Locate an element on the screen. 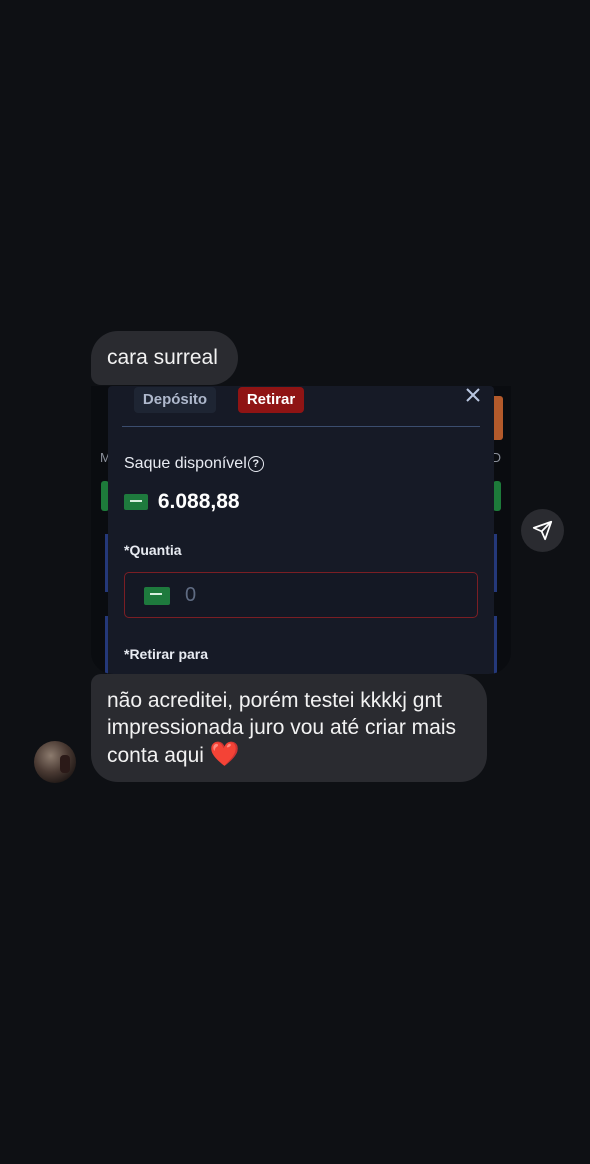 The height and width of the screenshot is (1164, 590). share-button is located at coordinates (542, 530).